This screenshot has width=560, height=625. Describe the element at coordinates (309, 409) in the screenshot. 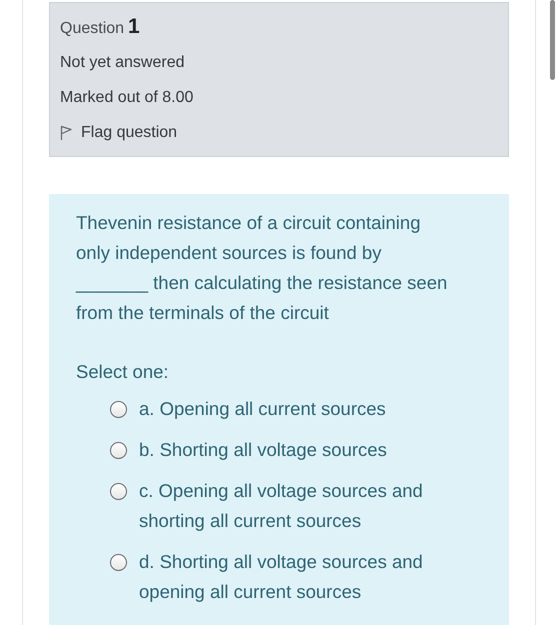

I see `option-label: a. Opening all current sources` at that location.